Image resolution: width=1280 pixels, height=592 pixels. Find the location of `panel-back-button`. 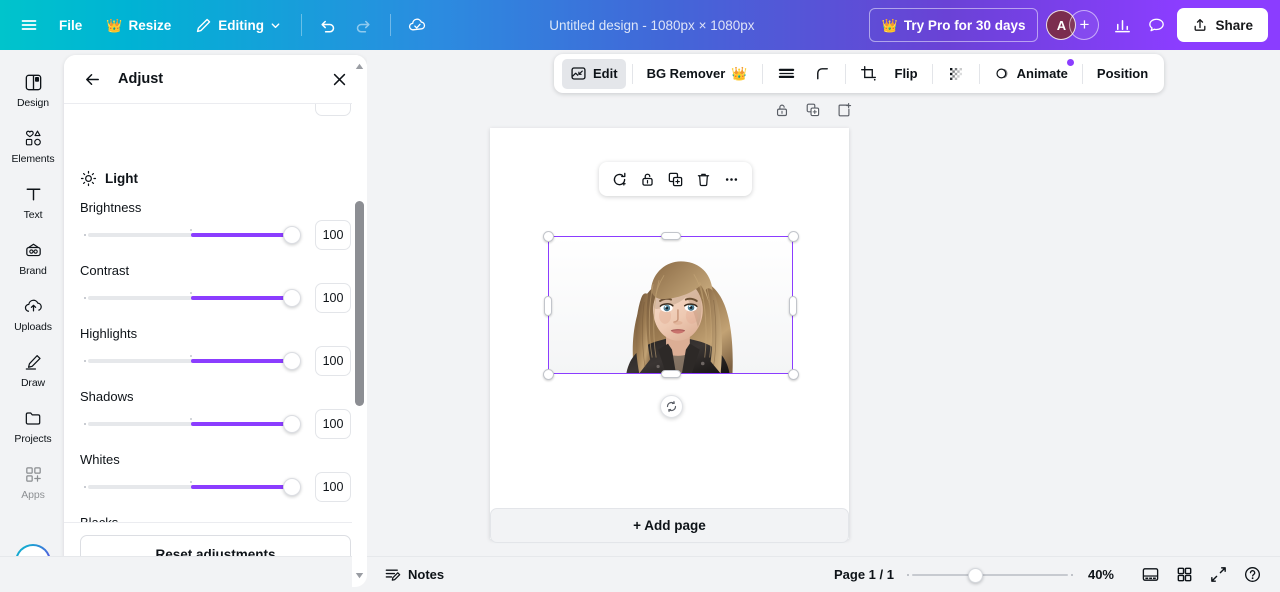

panel-back-button is located at coordinates (92, 79).